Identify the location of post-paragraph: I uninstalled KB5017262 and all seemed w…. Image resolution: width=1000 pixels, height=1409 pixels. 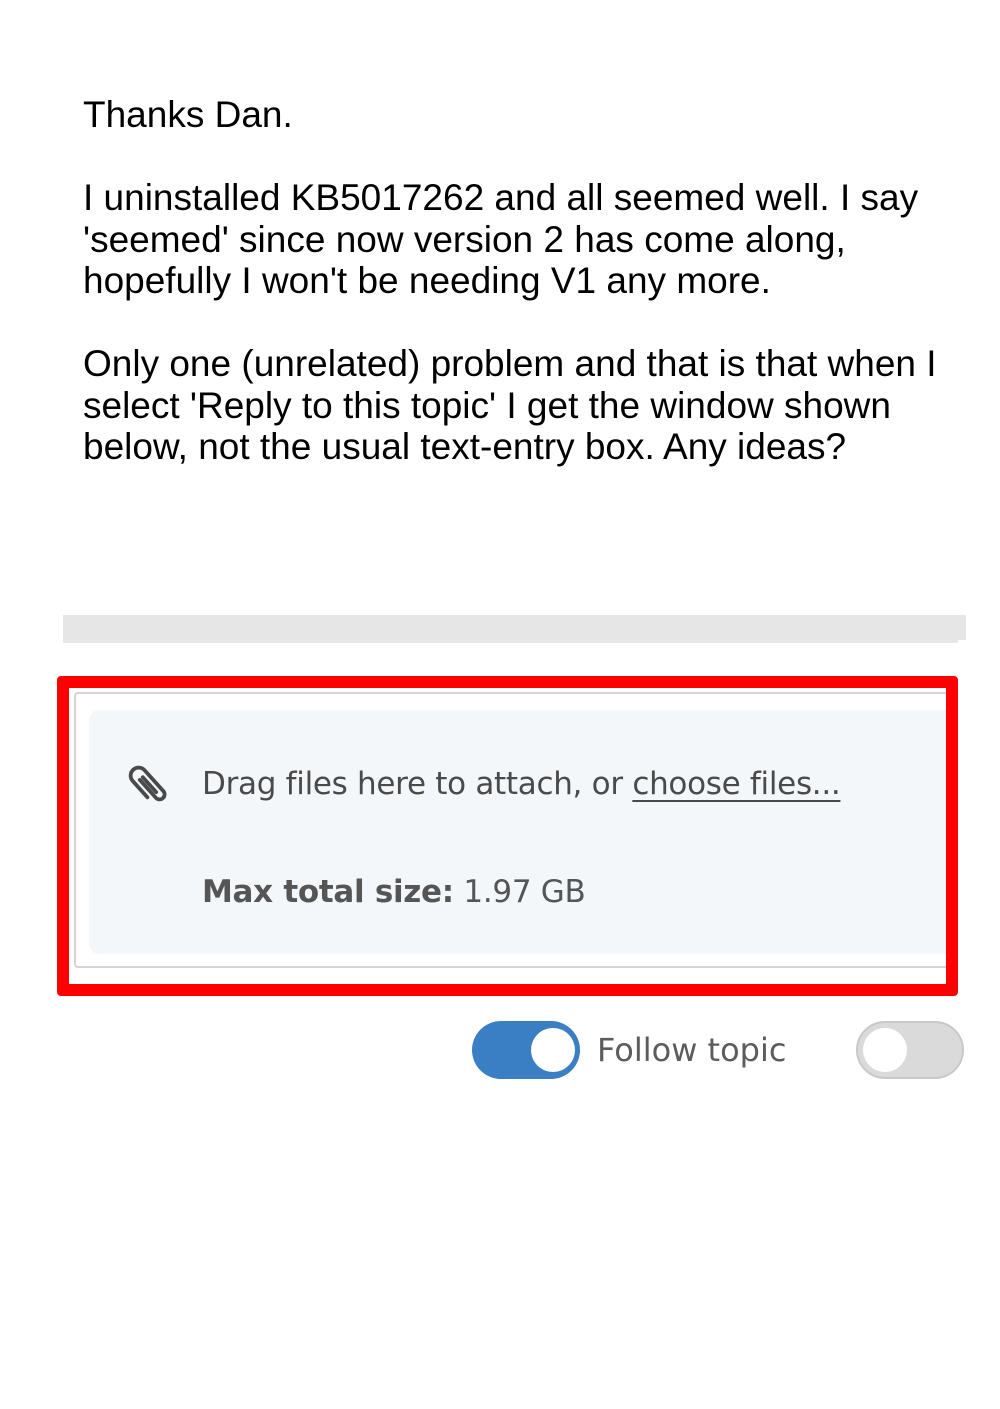
(501, 239).